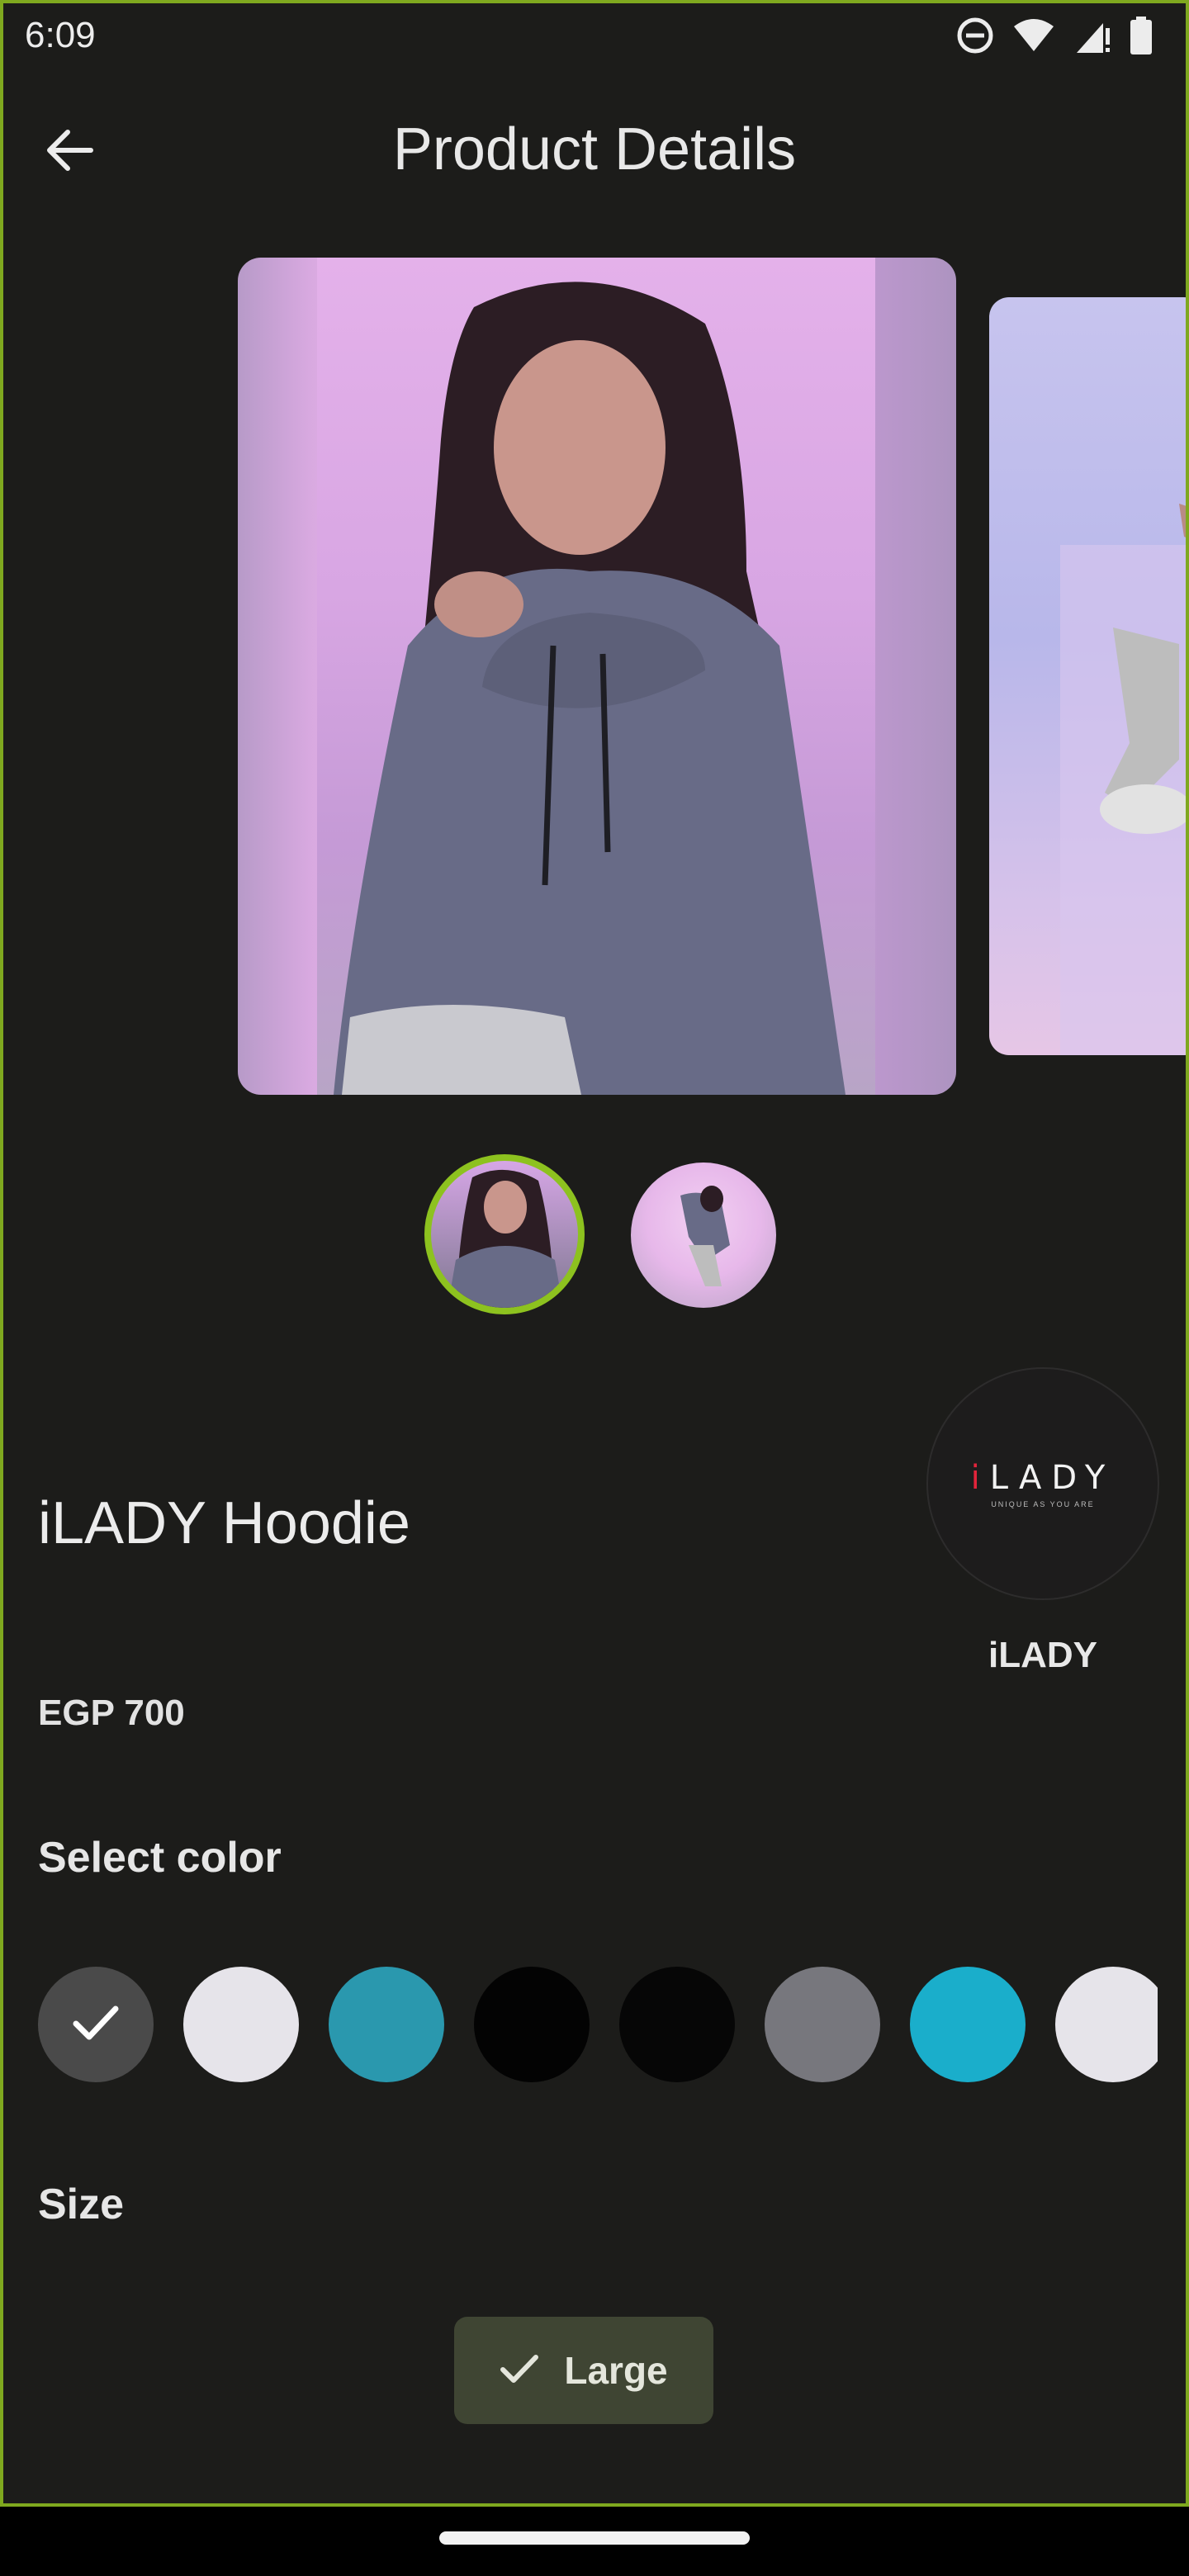 This screenshot has width=1189, height=2576. Describe the element at coordinates (594, 2538) in the screenshot. I see `gesture-nav-handle` at that location.